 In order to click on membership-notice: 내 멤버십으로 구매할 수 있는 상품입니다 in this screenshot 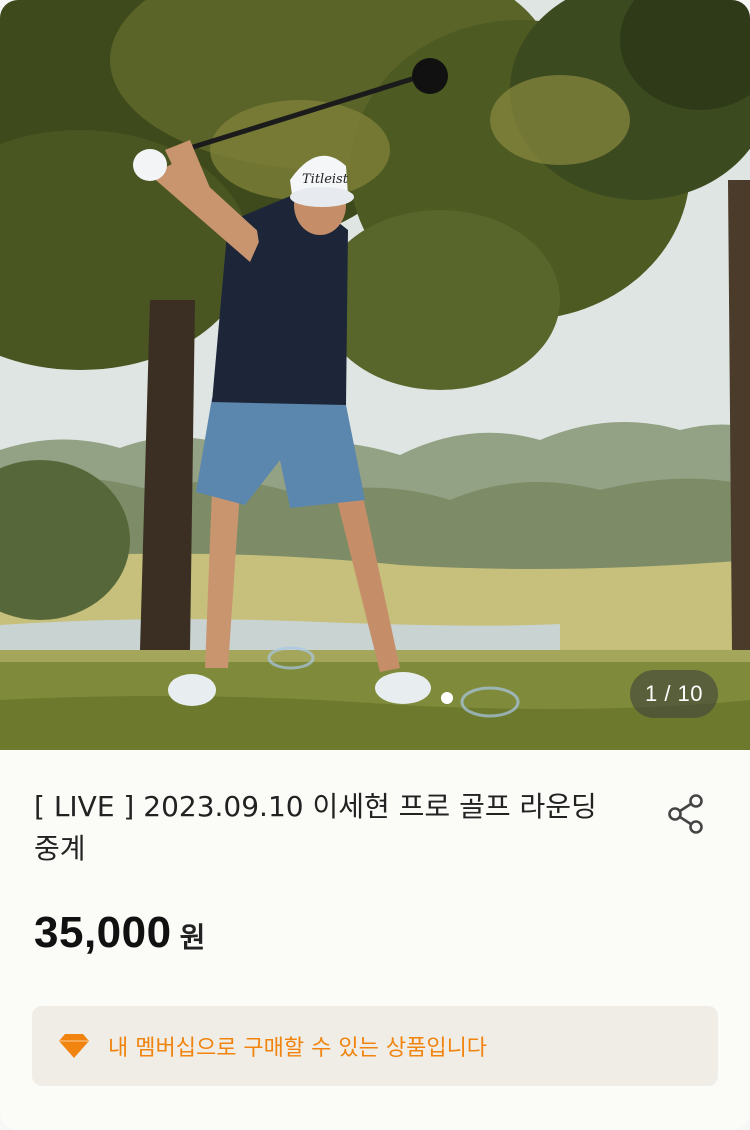, I will do `click(375, 1046)`.